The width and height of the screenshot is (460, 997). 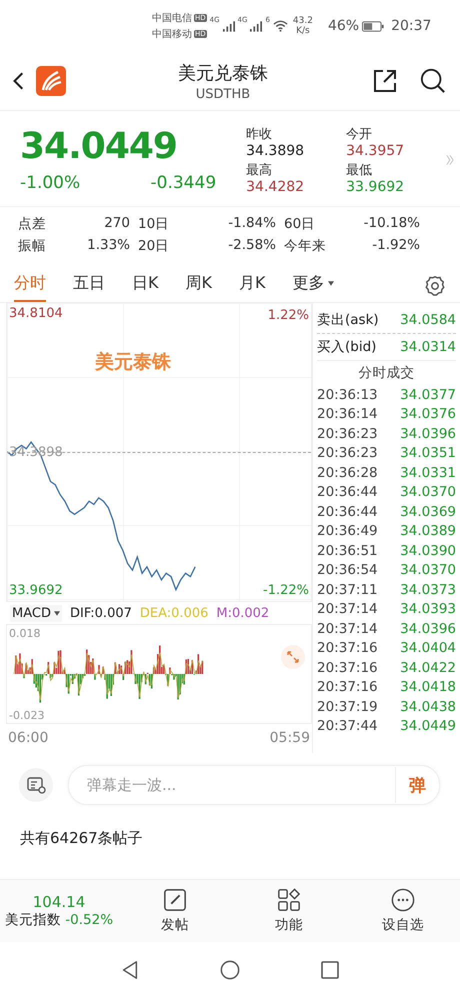 What do you see at coordinates (252, 224) in the screenshot?
I see `stat-value: -1.84%` at bounding box center [252, 224].